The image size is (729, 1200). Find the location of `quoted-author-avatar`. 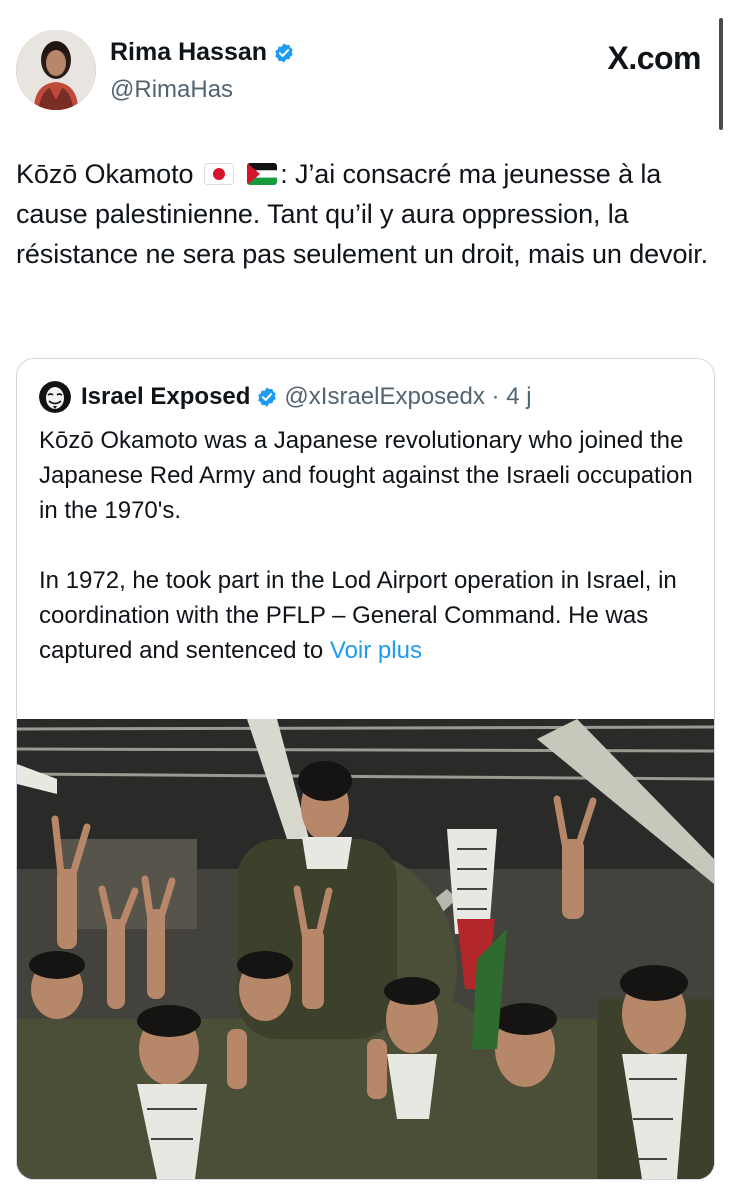

quoted-author-avatar is located at coordinates (55, 397).